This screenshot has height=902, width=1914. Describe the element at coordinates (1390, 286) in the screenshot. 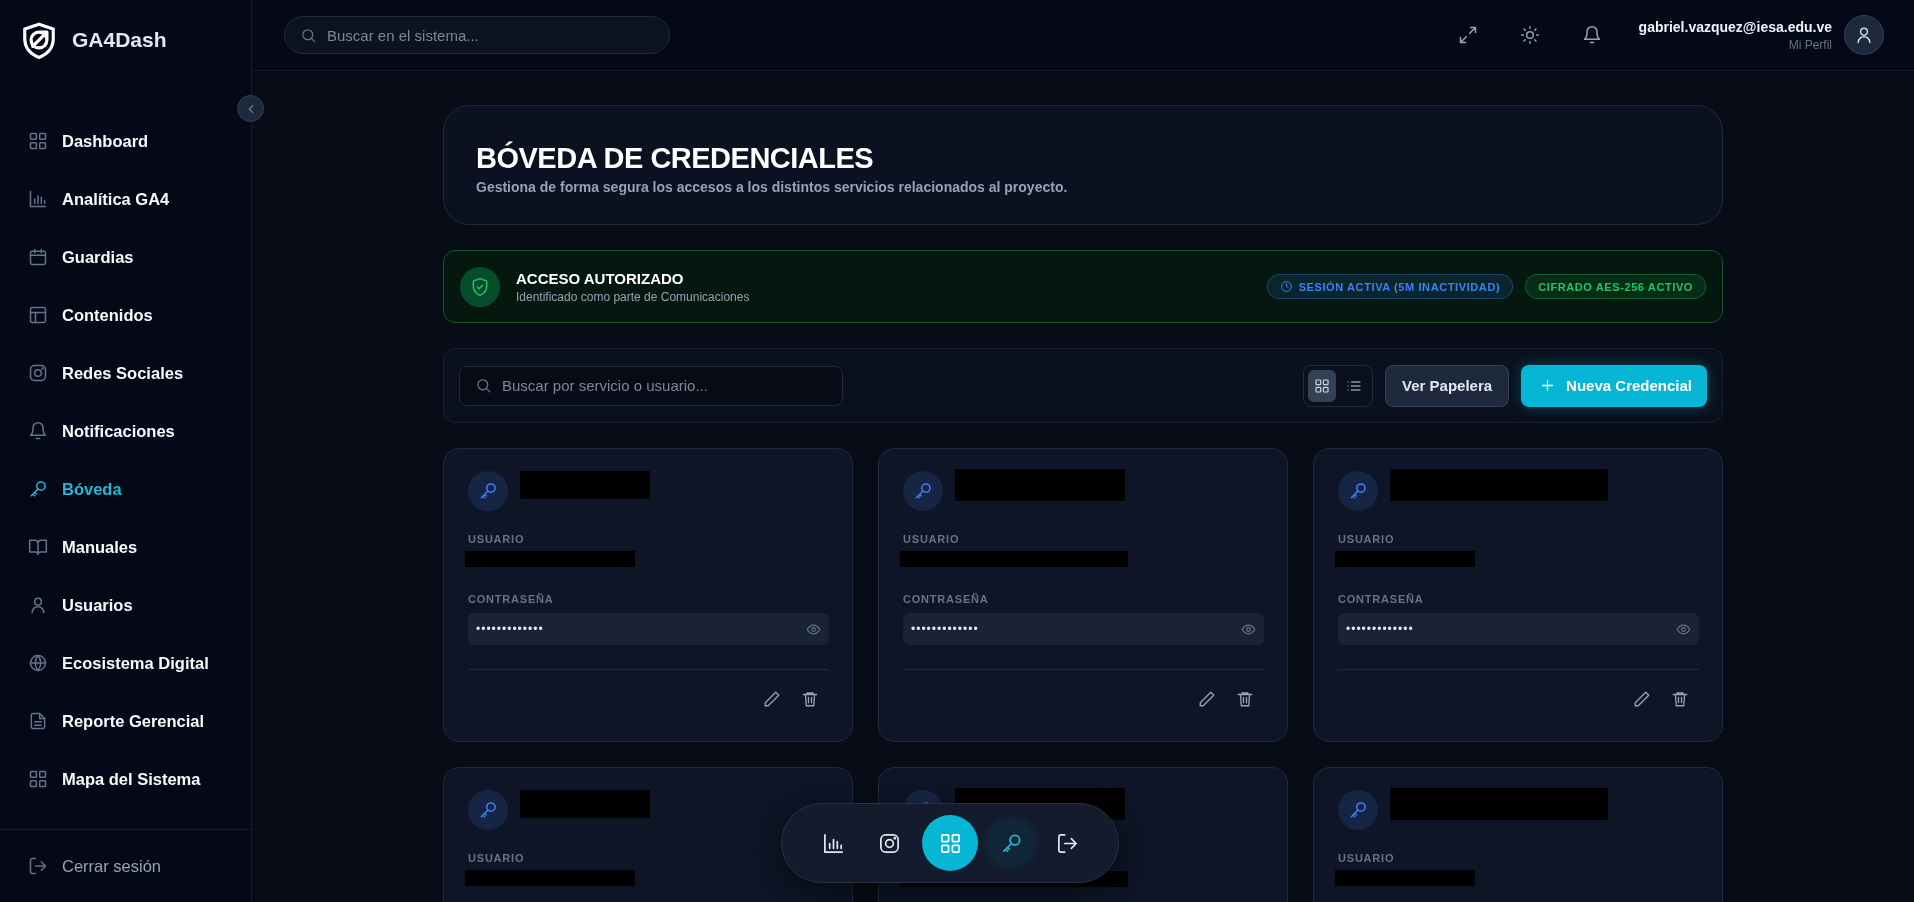

I see `status-badge: SESIÓN ACTIVA (5M INACTIVIDAD)` at that location.